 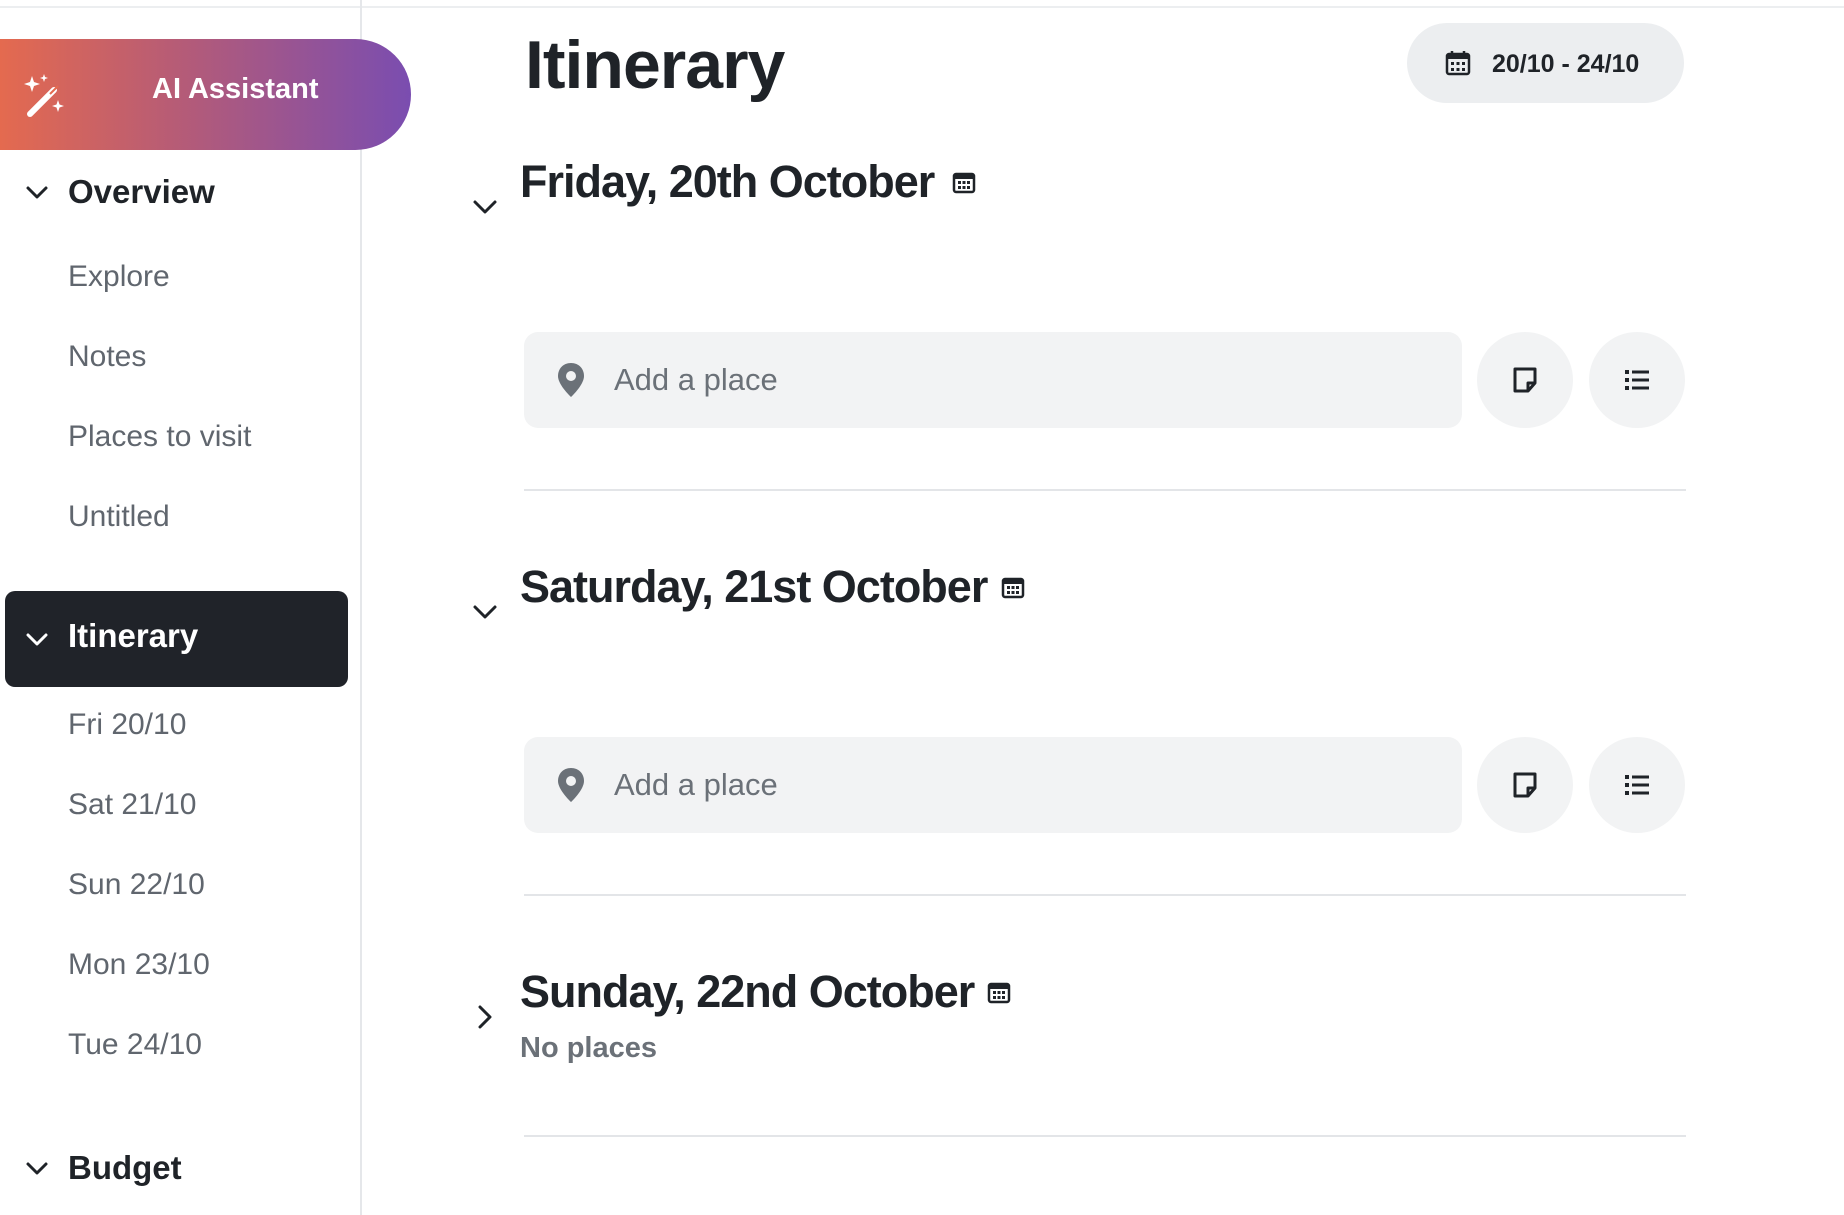 What do you see at coordinates (127, 725) in the screenshot?
I see `sidebar-item-fri: Fri 20/10` at bounding box center [127, 725].